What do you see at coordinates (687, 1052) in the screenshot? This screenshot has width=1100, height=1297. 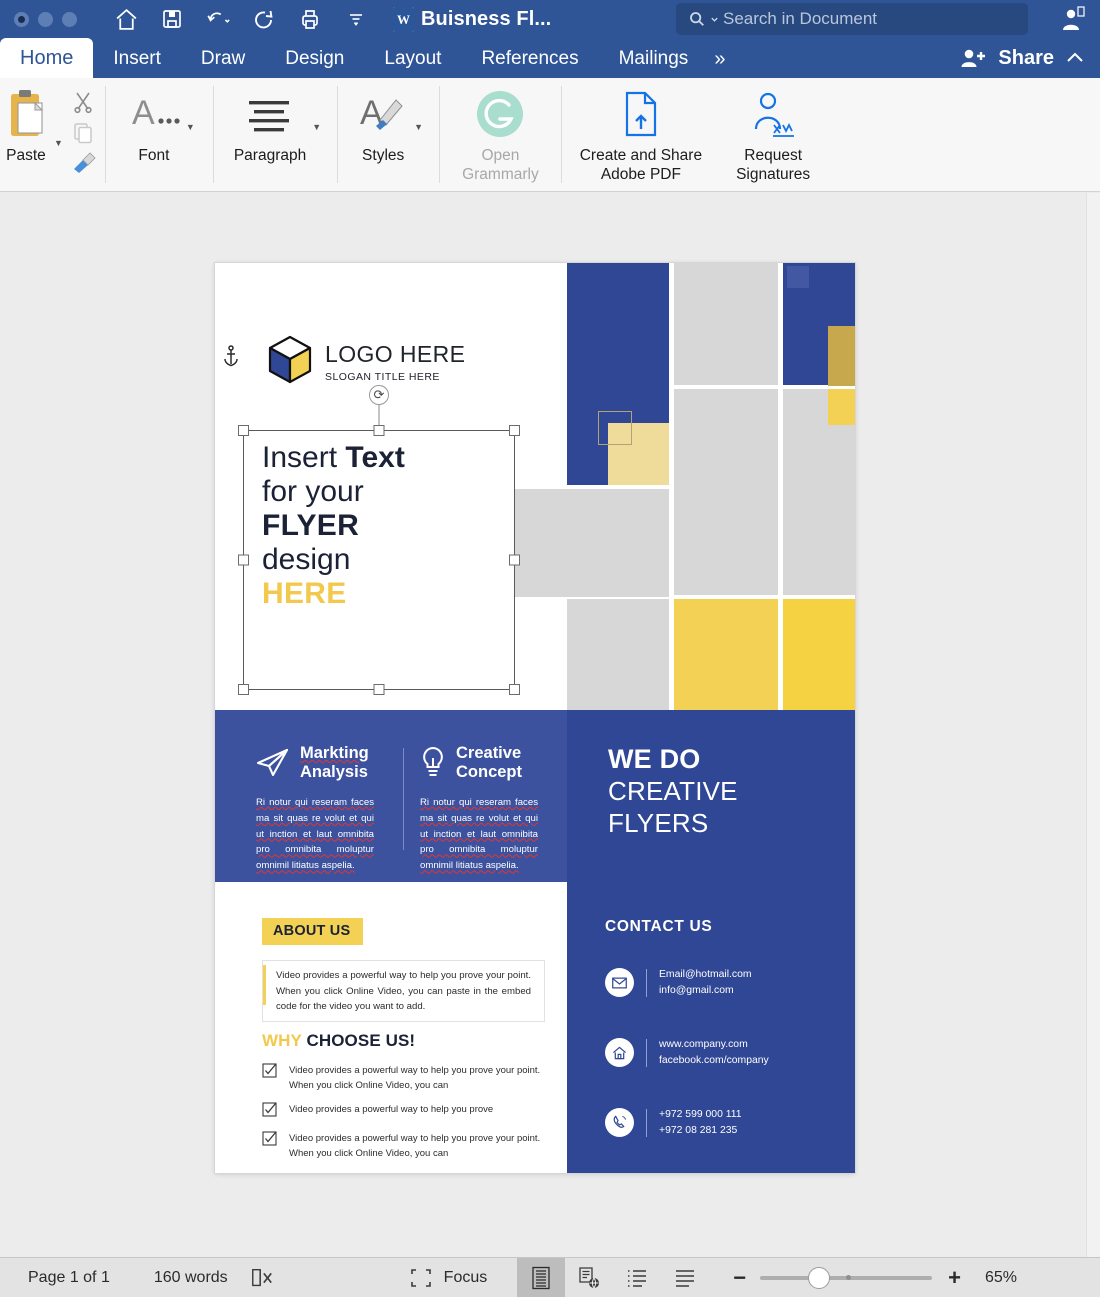 I see `contact-row-web: www.company.com facebook.com/company` at bounding box center [687, 1052].